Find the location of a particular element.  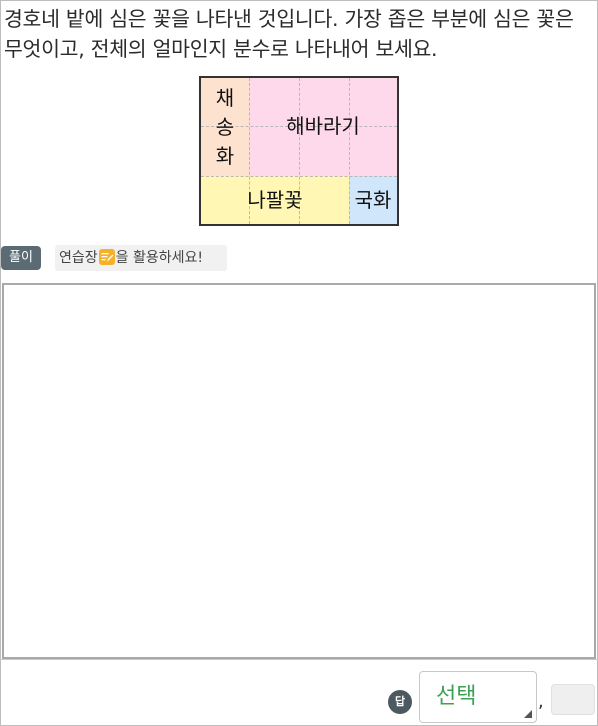

garden-diagram: 채 송 화 해바라기 나팔꽃 국화 is located at coordinates (299, 151).